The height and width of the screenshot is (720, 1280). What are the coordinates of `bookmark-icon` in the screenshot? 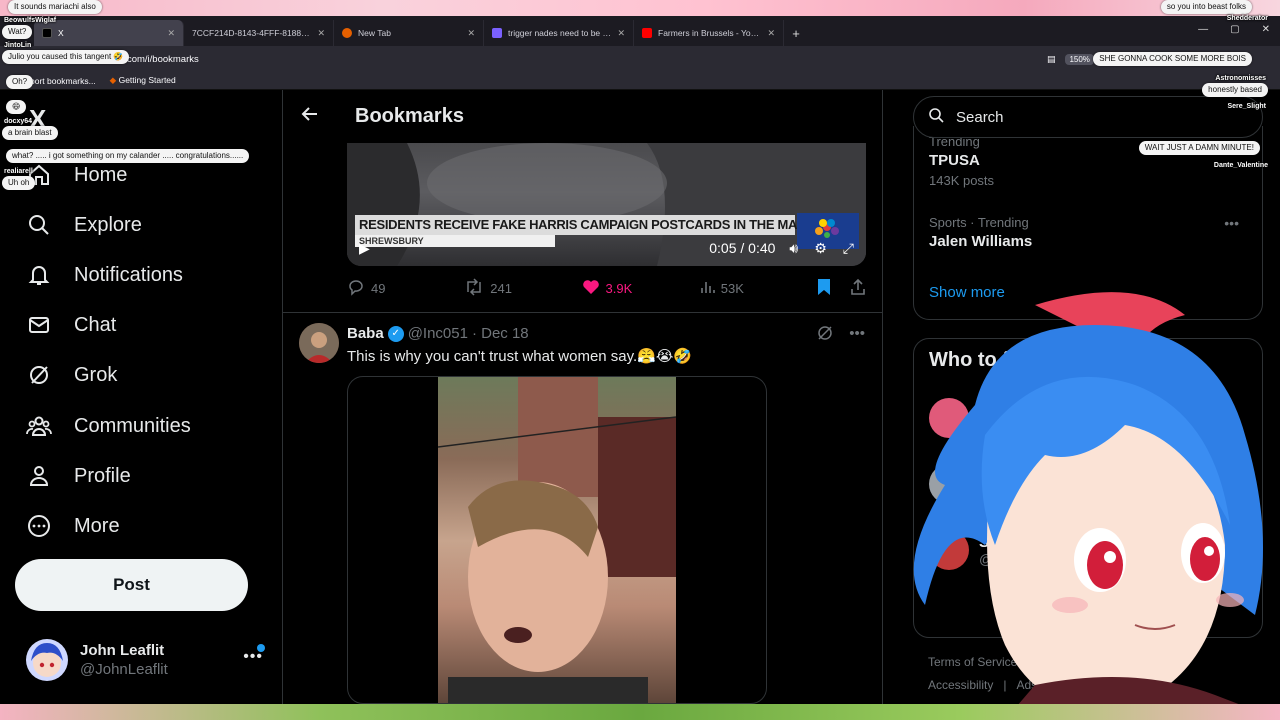 It's located at (824, 288).